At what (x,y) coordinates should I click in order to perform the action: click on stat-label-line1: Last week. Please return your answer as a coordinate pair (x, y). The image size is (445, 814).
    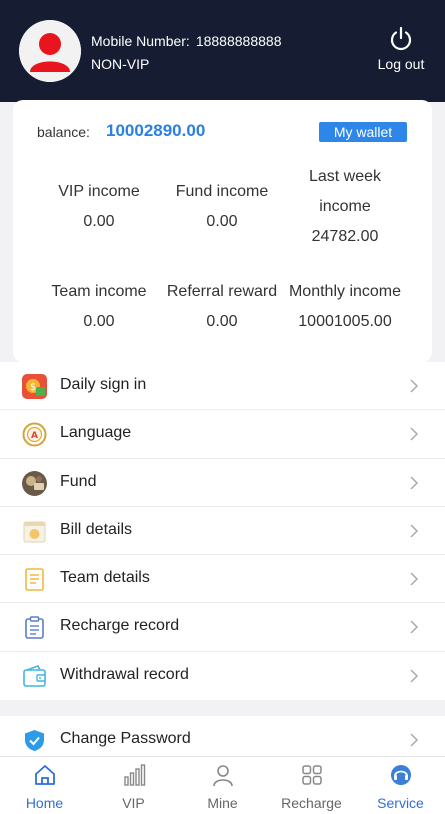
    Looking at the image, I should click on (345, 176).